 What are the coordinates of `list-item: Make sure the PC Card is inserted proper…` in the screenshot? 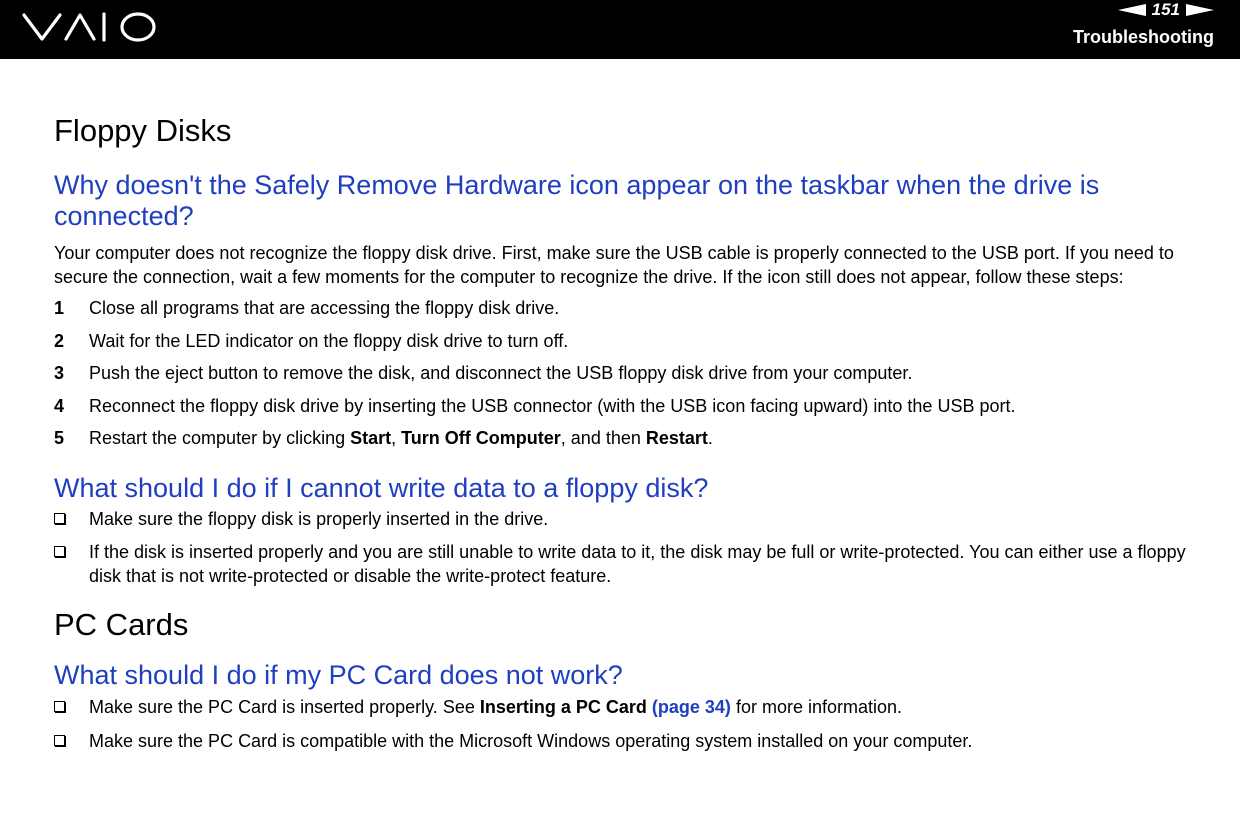 It's located at (624, 708).